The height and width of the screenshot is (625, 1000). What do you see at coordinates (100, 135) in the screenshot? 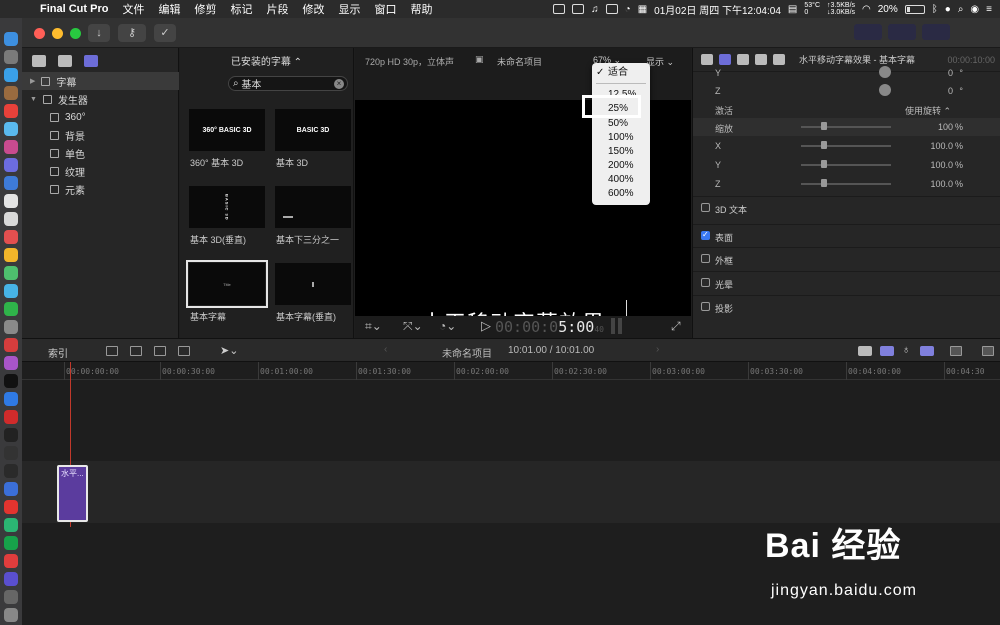
I see `sidebar-item-backgrounds: 背景` at bounding box center [100, 135].